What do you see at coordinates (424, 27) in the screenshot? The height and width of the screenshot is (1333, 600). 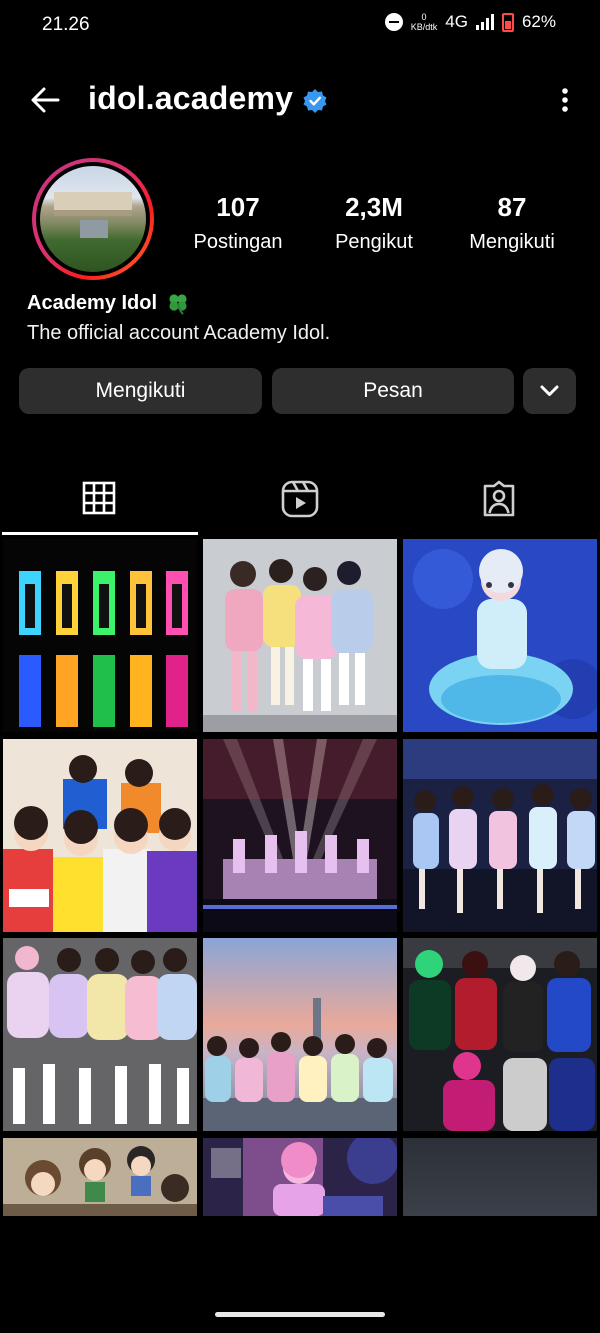 I see `network-speed-unit: KB/dtk` at bounding box center [424, 27].